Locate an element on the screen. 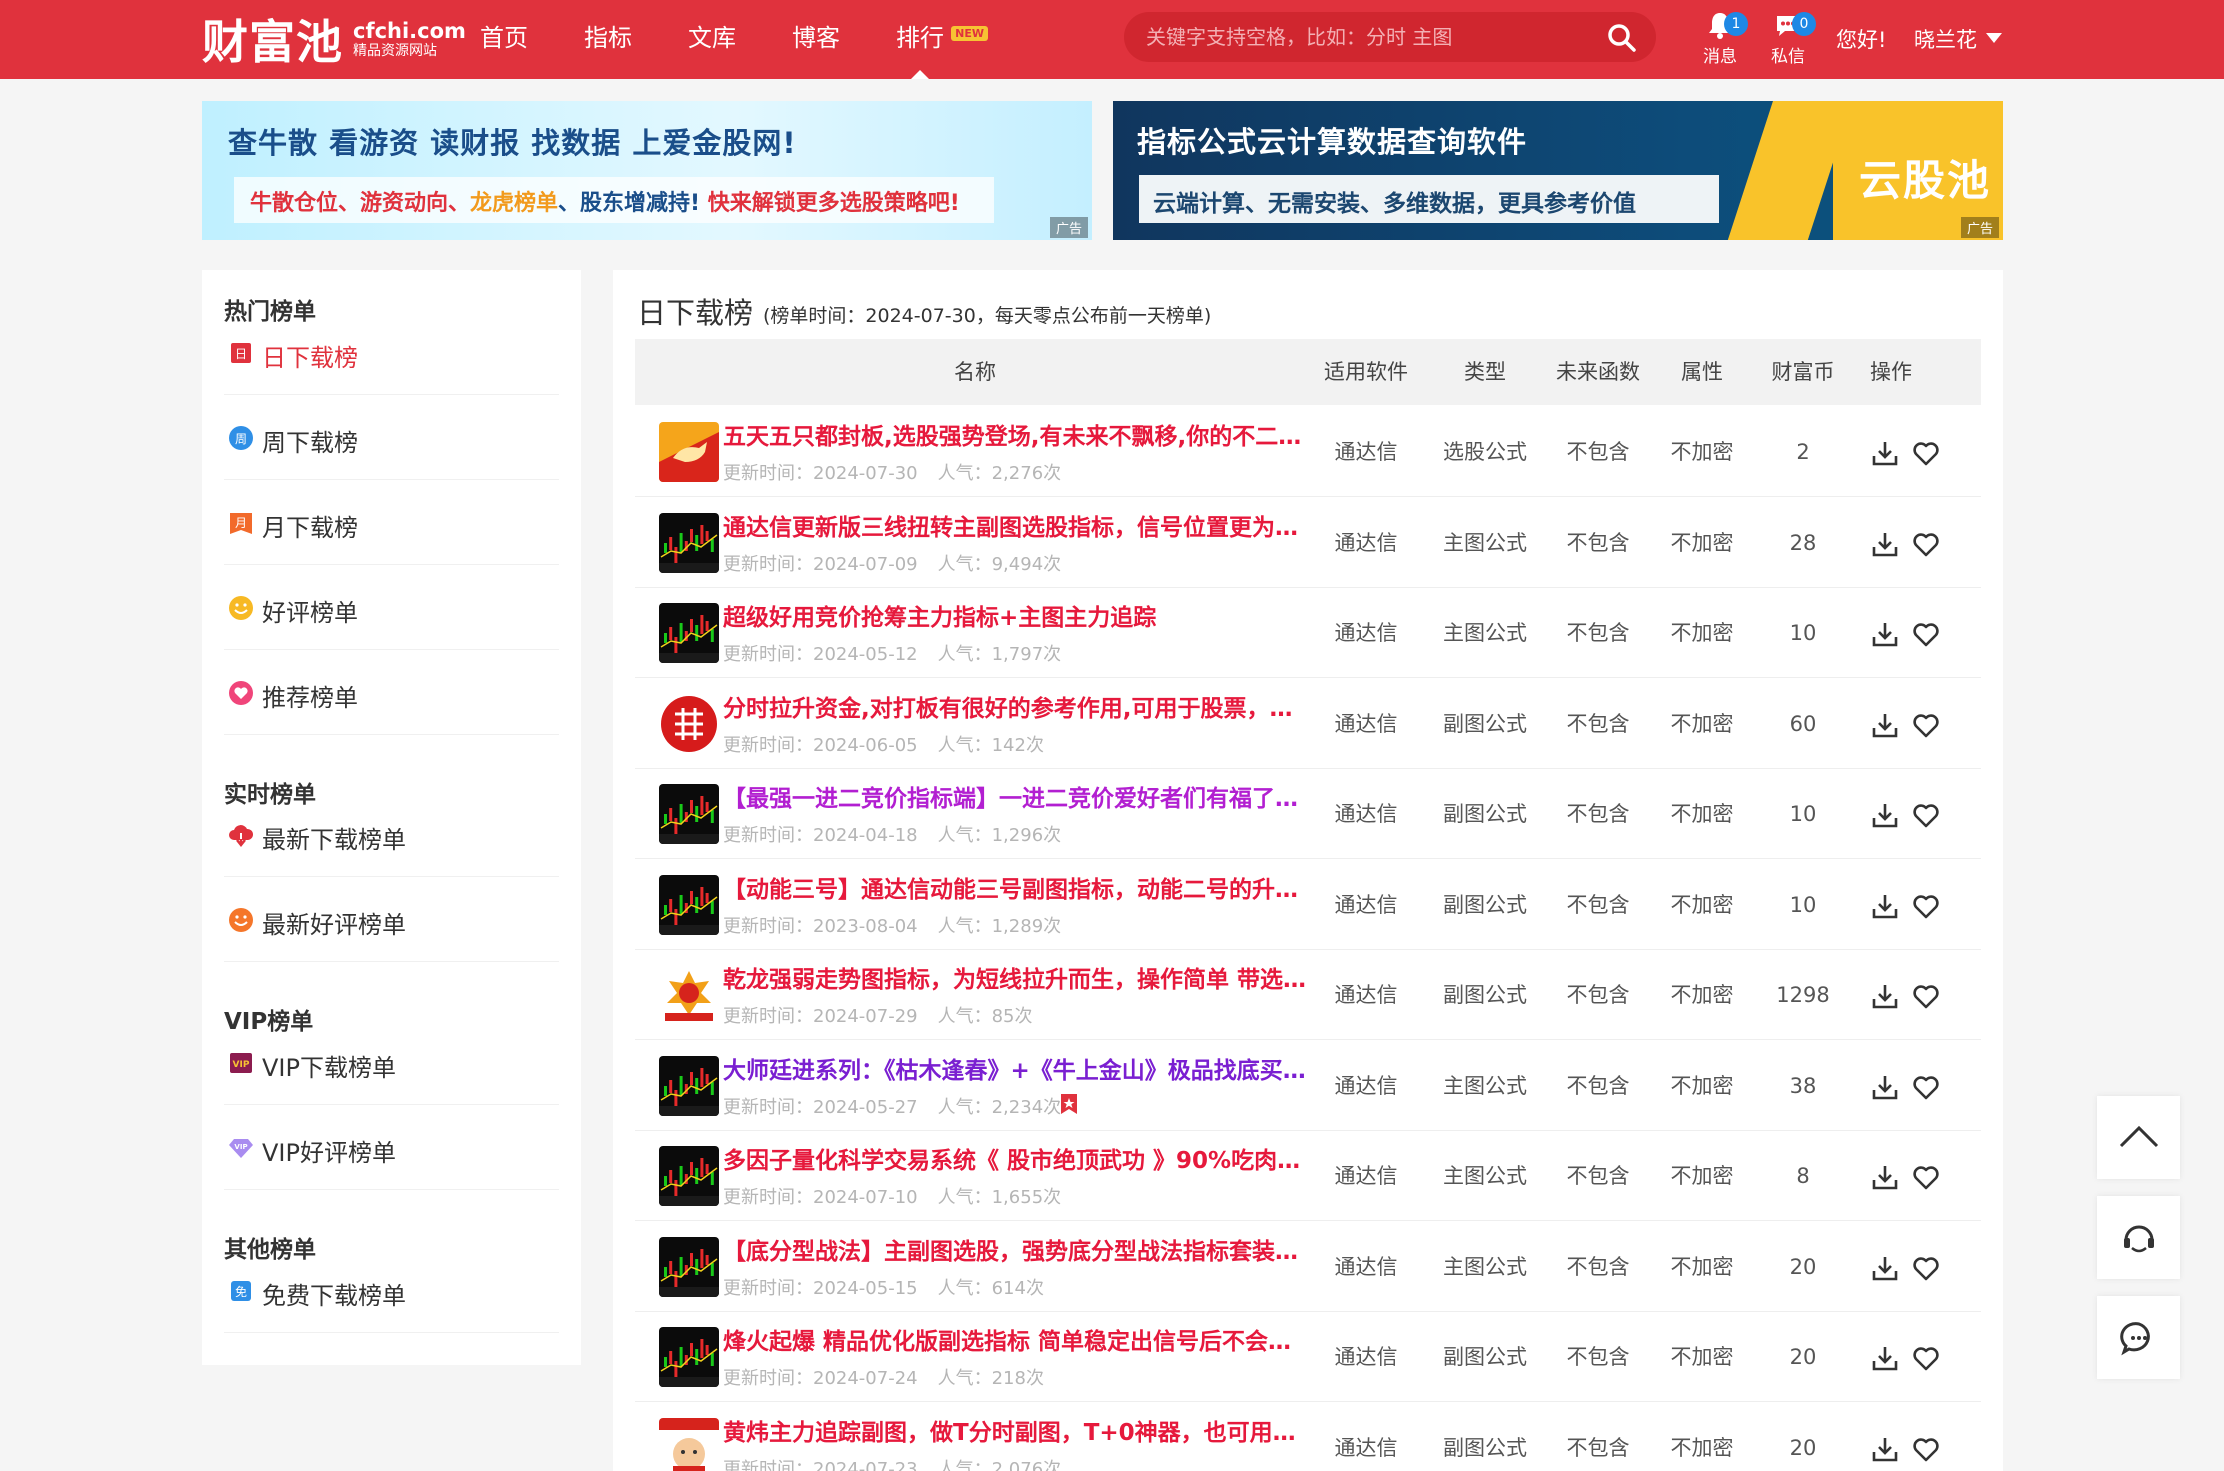  banner-right-subline-text: 云端计算、无需安装、多维数据，更具参考价值 is located at coordinates (1394, 204).